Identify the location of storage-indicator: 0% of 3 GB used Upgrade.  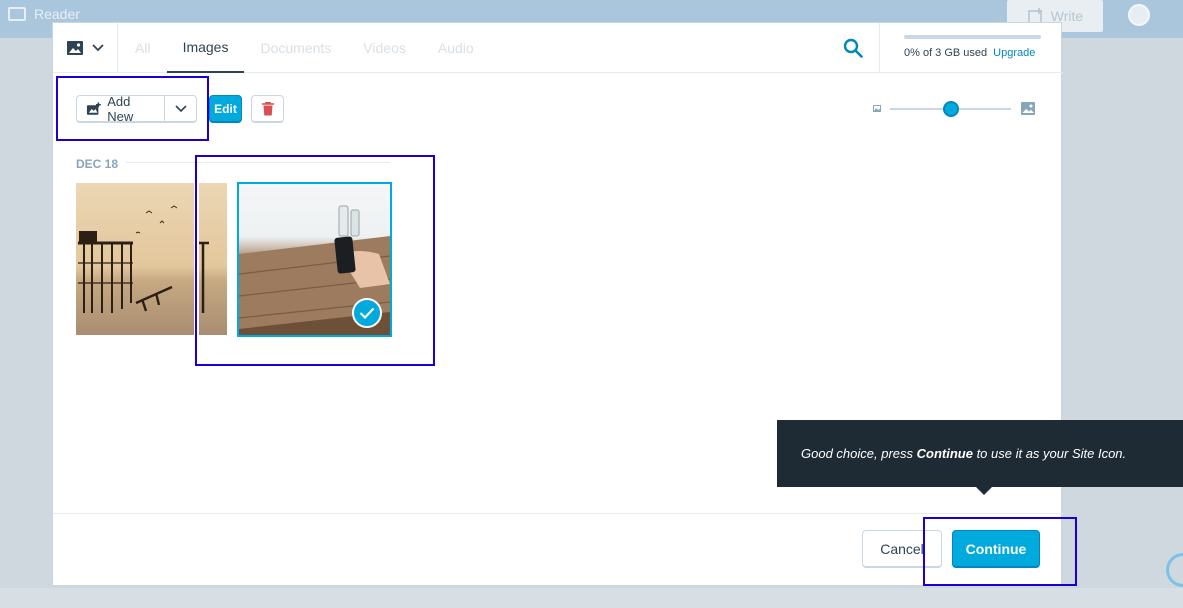
(971, 48).